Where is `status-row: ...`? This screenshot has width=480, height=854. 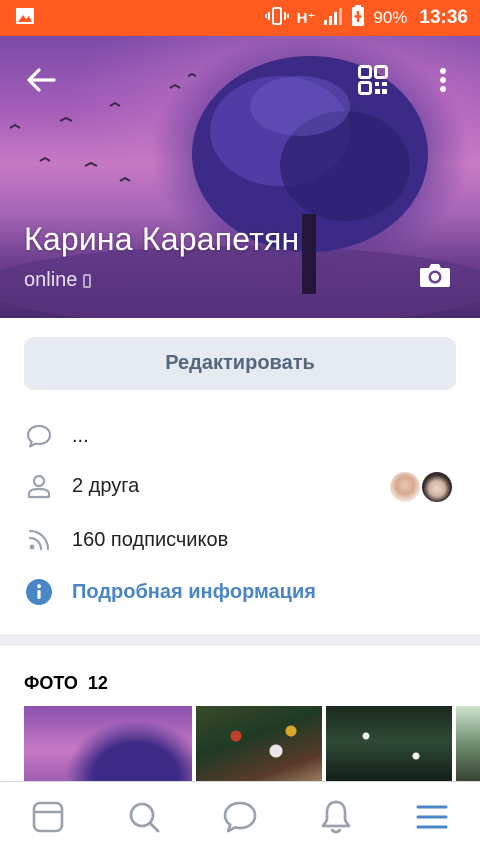 status-row: ... is located at coordinates (240, 436).